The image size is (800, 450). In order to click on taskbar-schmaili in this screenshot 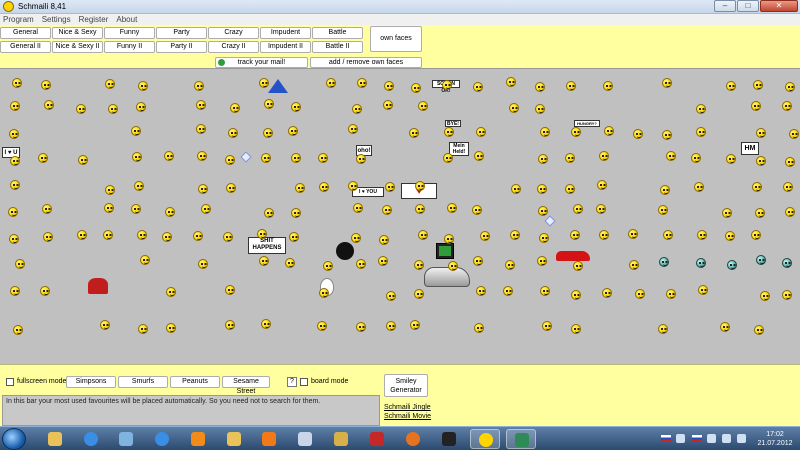, I will do `click(485, 439)`.